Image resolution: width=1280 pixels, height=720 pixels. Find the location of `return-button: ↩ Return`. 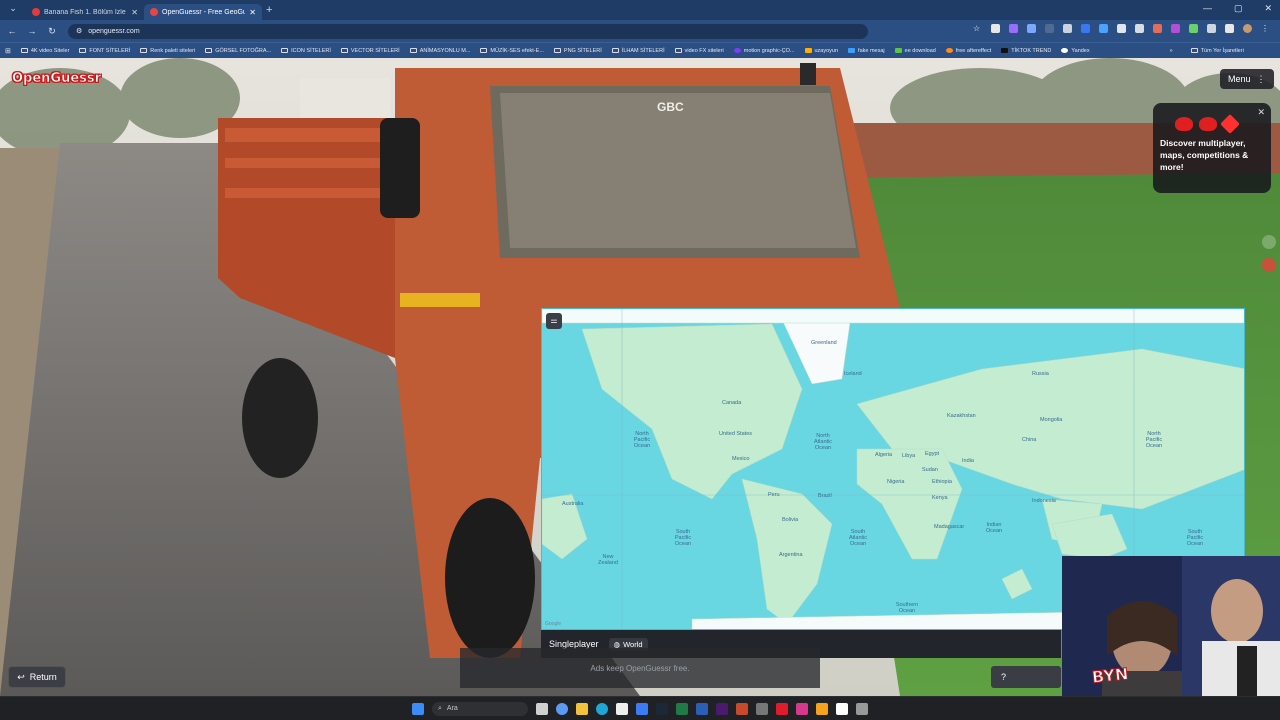

return-button: ↩ Return is located at coordinates (37, 677).